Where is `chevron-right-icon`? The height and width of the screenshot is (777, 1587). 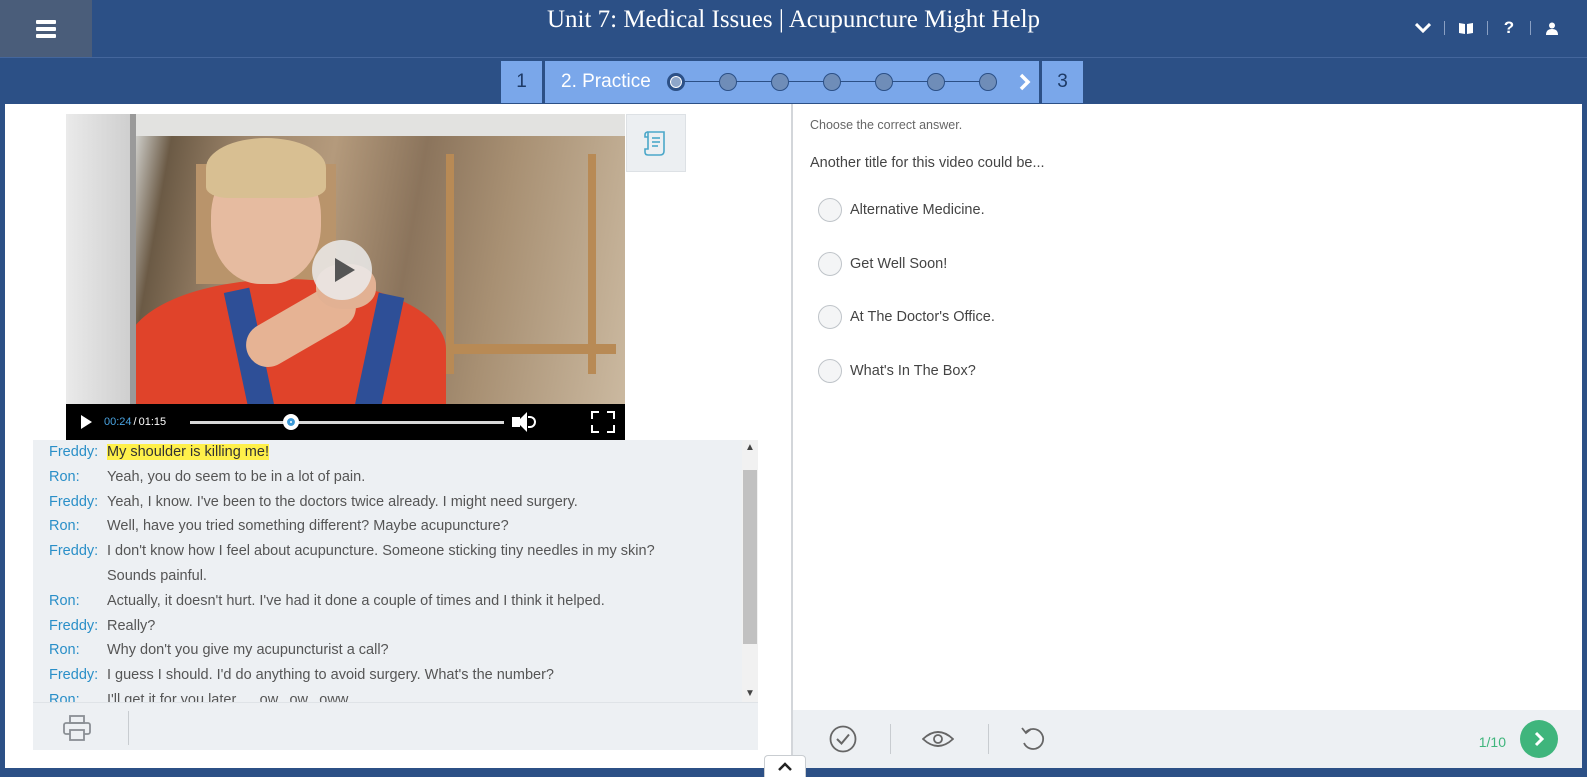
chevron-right-icon is located at coordinates (1025, 82).